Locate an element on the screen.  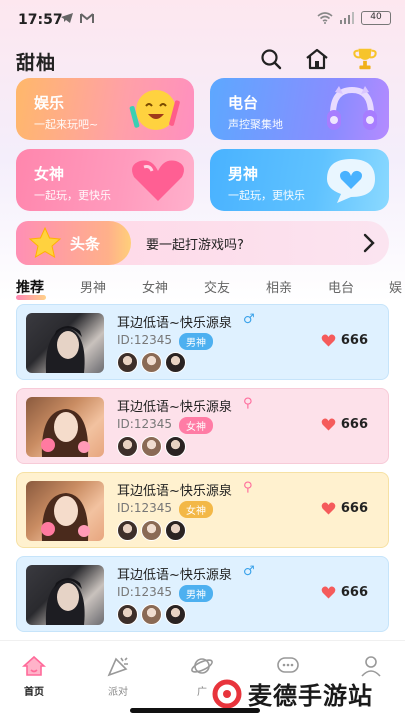
search-icon is located at coordinates (271, 59).